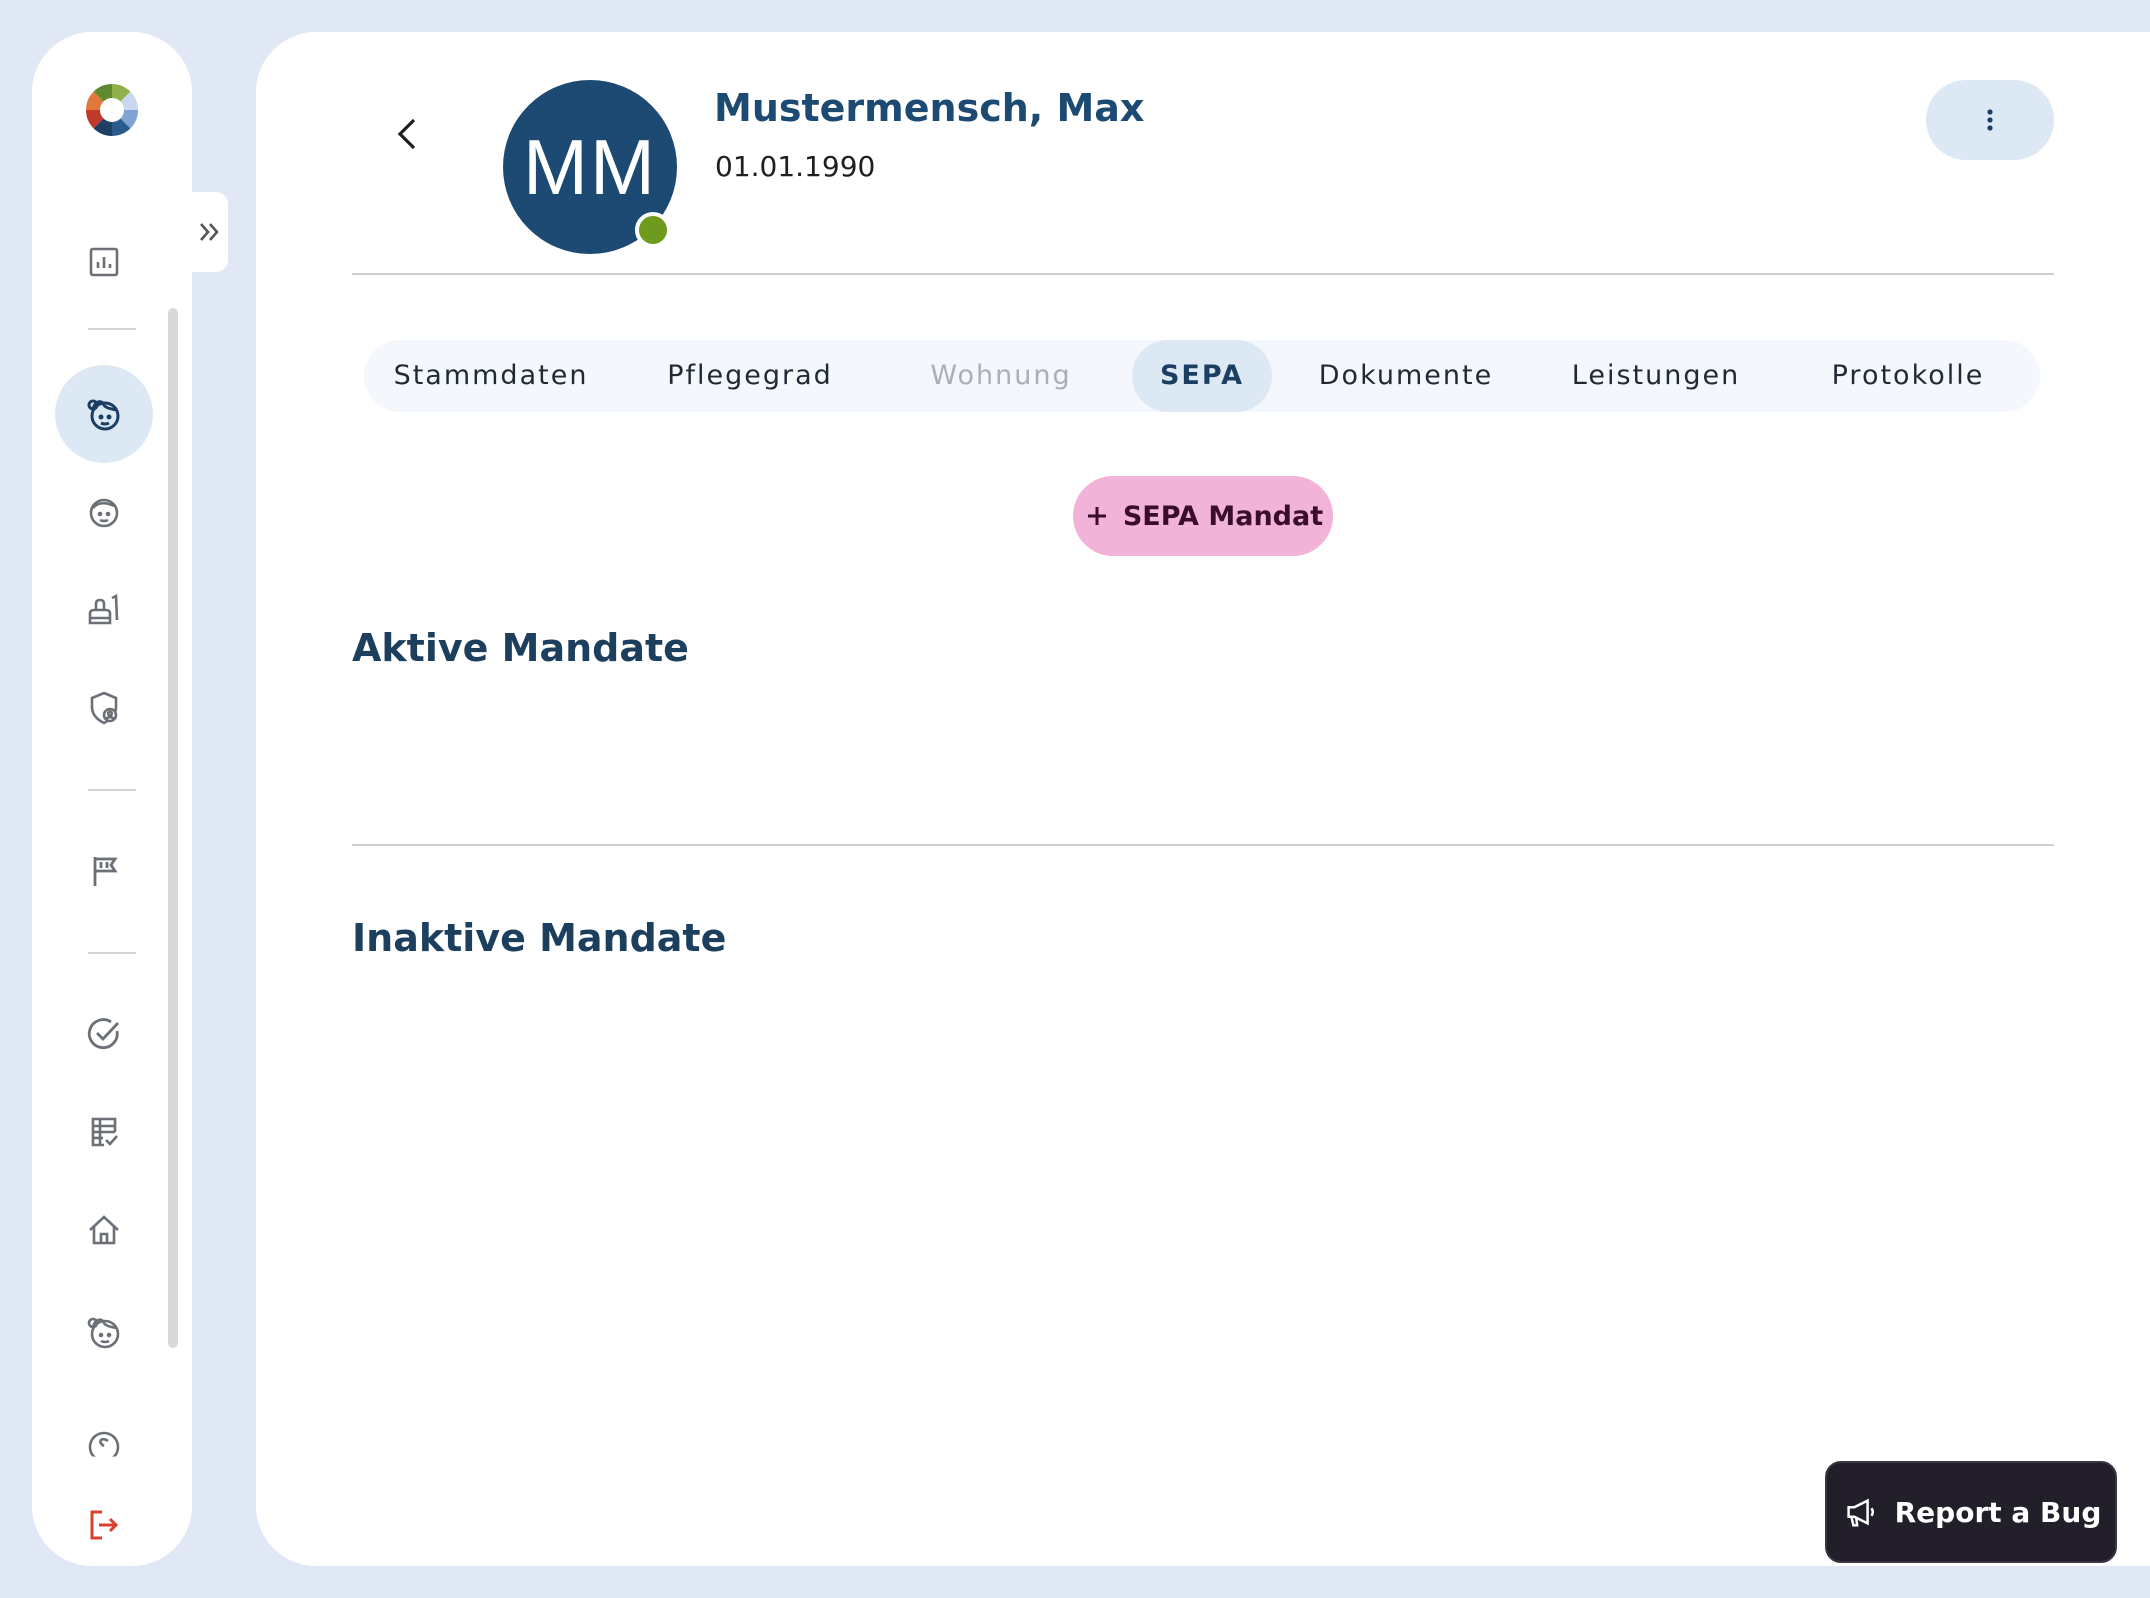 Image resolution: width=2150 pixels, height=1598 pixels. Describe the element at coordinates (104, 871) in the screenshot. I see `flag-icon` at that location.